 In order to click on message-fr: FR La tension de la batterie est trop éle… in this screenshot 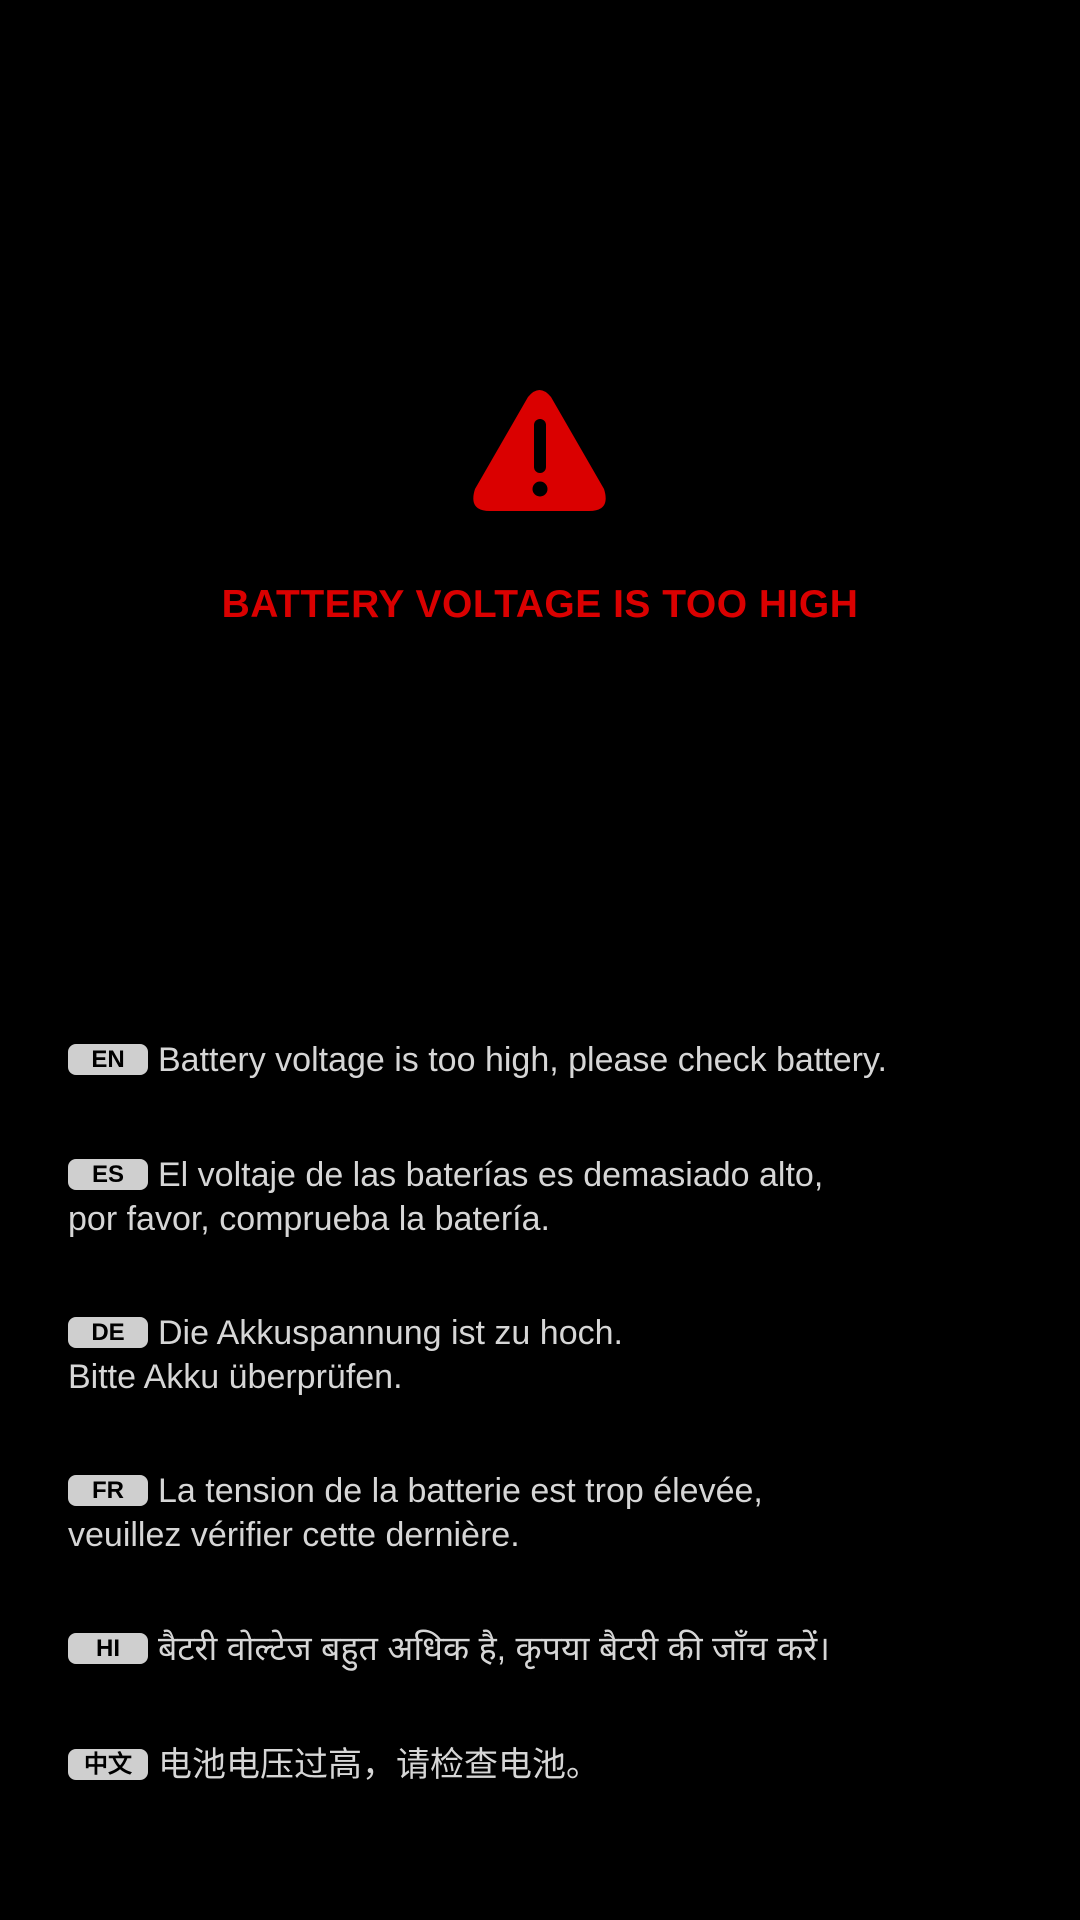, I will do `click(563, 1513)`.